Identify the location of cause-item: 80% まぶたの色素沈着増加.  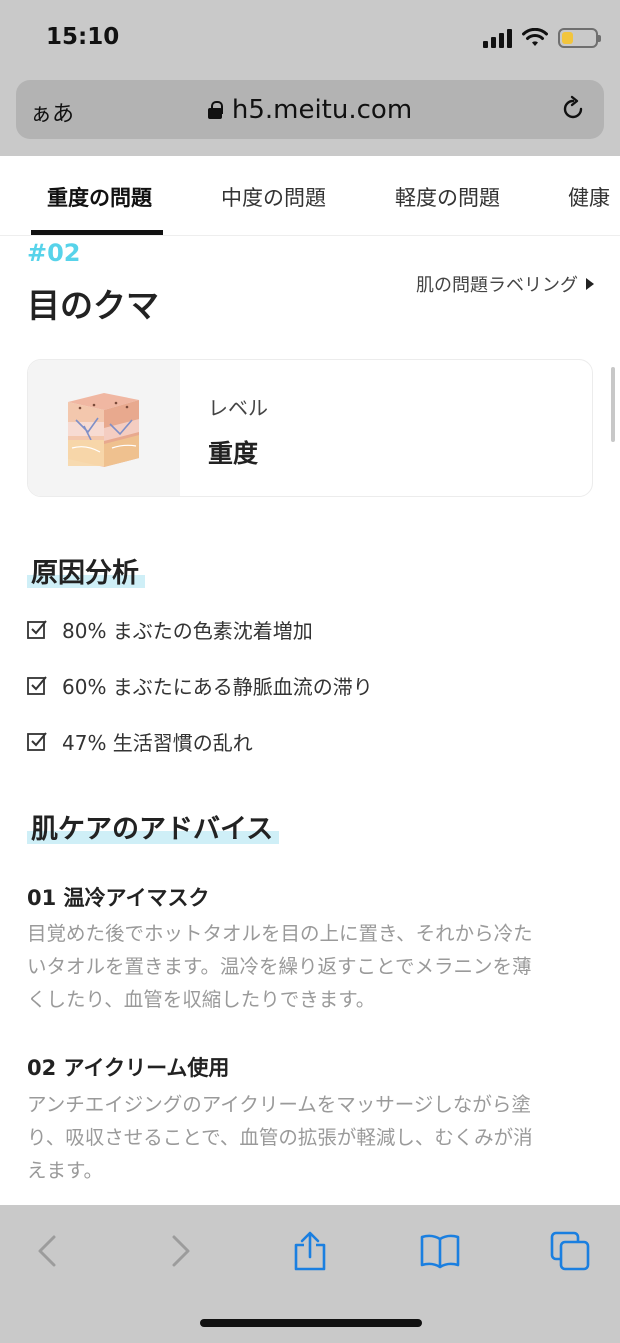
(170, 629).